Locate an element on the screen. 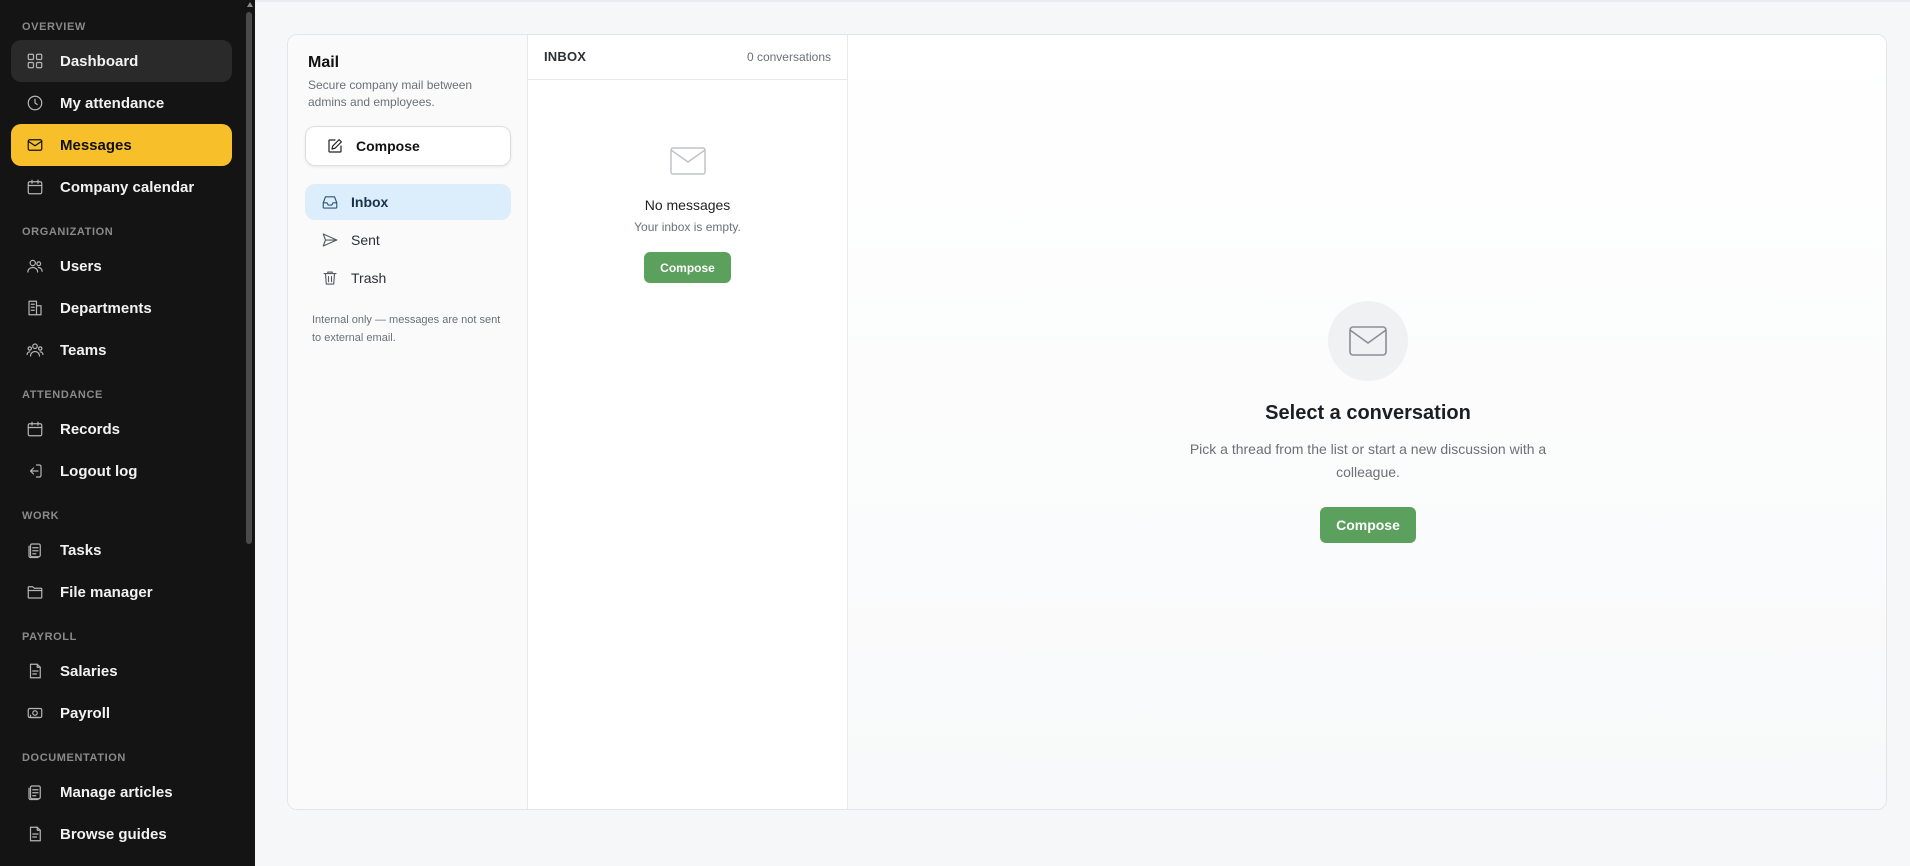 The width and height of the screenshot is (1910, 866). conversation-count: 0 conversations is located at coordinates (788, 57).